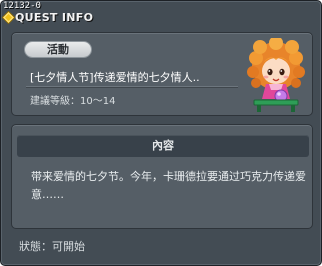  Describe the element at coordinates (58, 49) in the screenshot. I see `category-badge: 活動` at that location.